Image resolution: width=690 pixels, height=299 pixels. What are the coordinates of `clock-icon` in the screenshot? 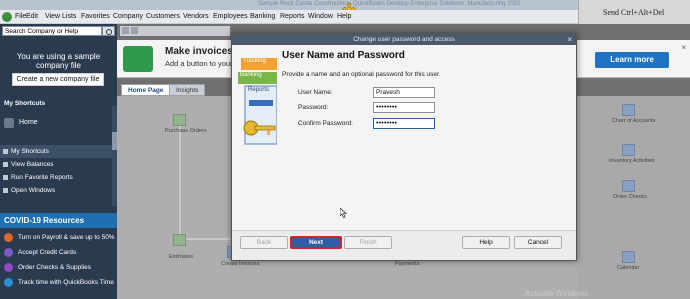 It's located at (8, 282).